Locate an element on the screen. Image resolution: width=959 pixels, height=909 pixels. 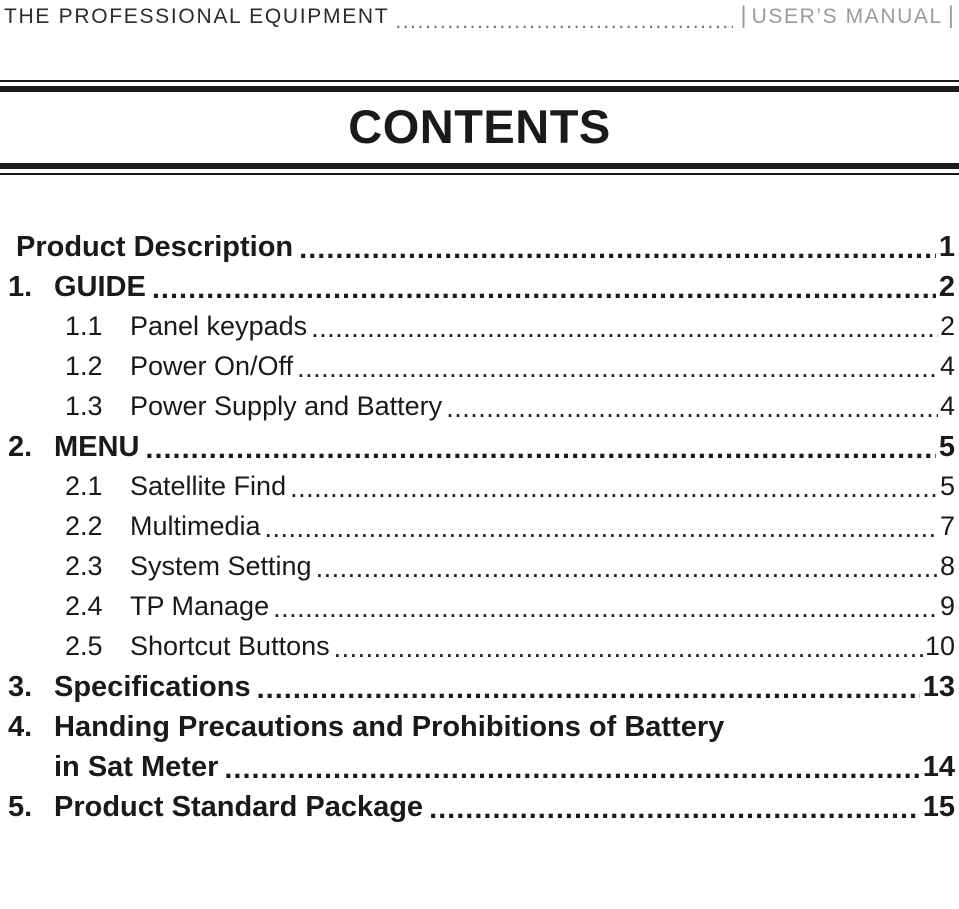
toc-entry-number: 3. is located at coordinates (20, 687).